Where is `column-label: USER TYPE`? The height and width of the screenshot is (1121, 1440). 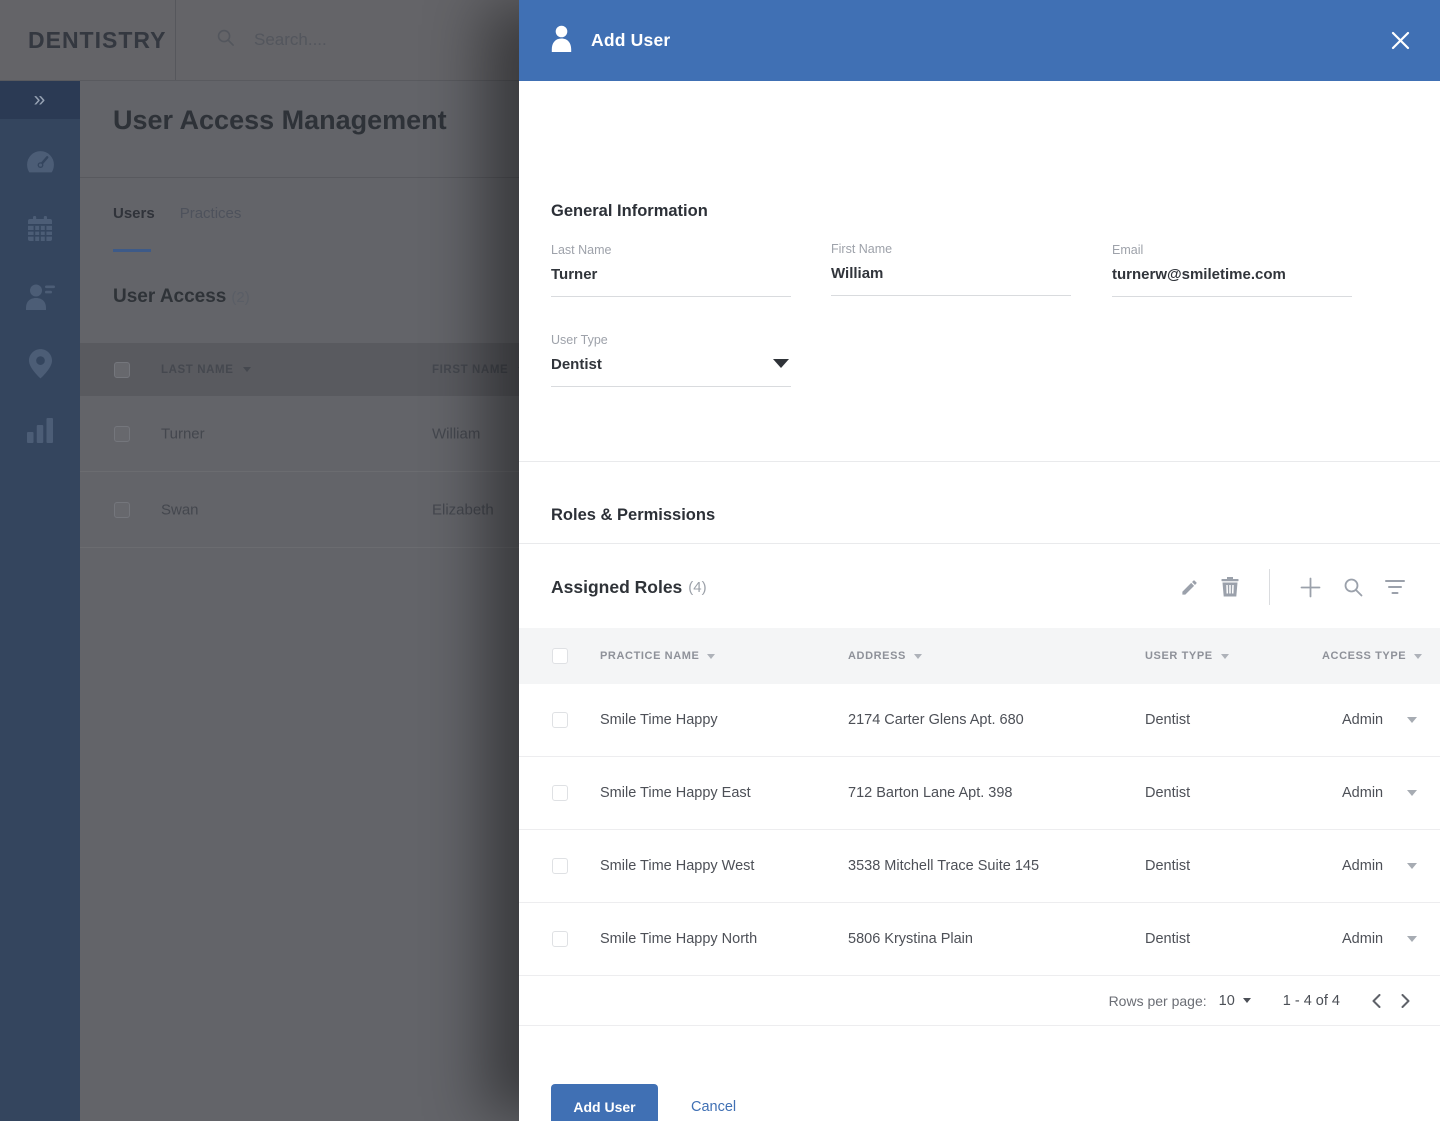 column-label: USER TYPE is located at coordinates (1179, 656).